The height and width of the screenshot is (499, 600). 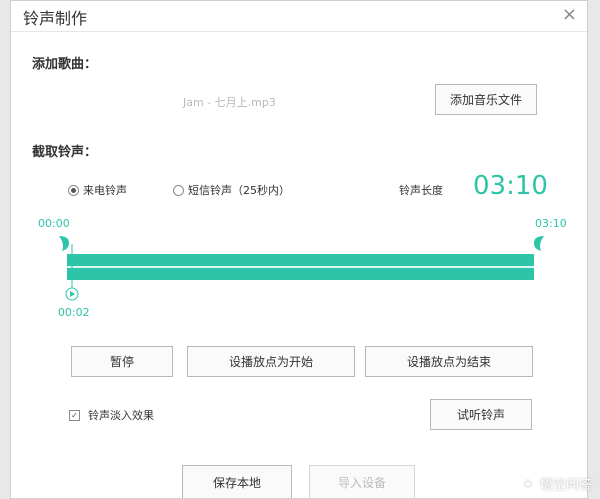 What do you see at coordinates (237, 481) in the screenshot?
I see `save-local-button: 保存本地` at bounding box center [237, 481].